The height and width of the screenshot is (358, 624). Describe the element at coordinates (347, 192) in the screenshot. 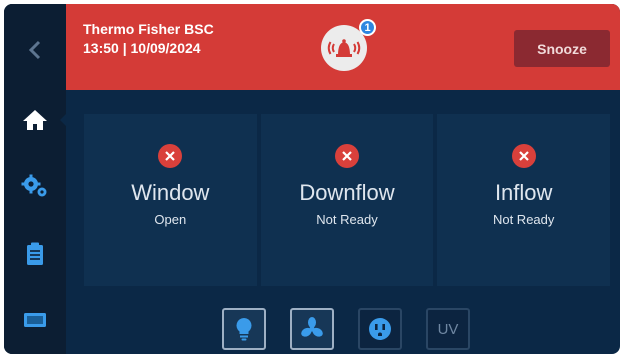

I see `card-title: Downflow` at that location.